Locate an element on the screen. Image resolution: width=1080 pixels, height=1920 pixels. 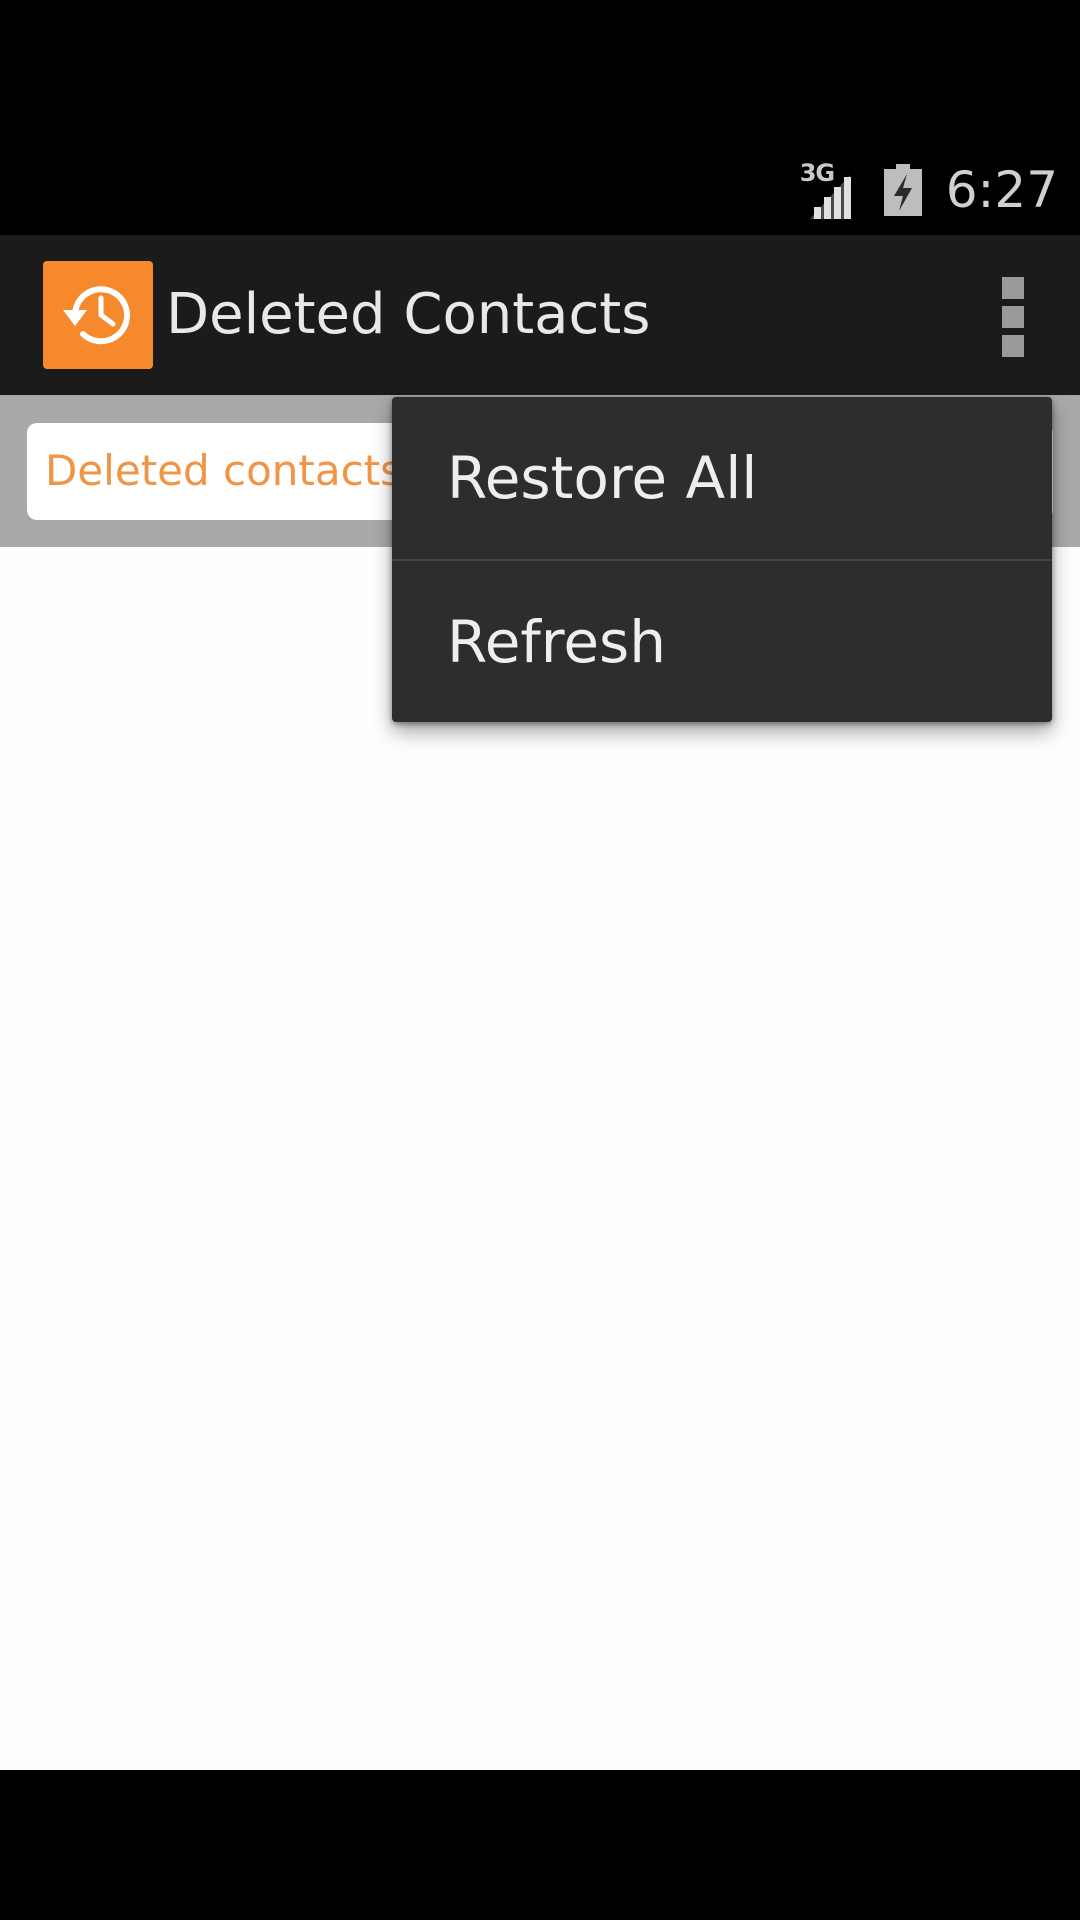
menu-item-label: Restore All is located at coordinates (602, 478).